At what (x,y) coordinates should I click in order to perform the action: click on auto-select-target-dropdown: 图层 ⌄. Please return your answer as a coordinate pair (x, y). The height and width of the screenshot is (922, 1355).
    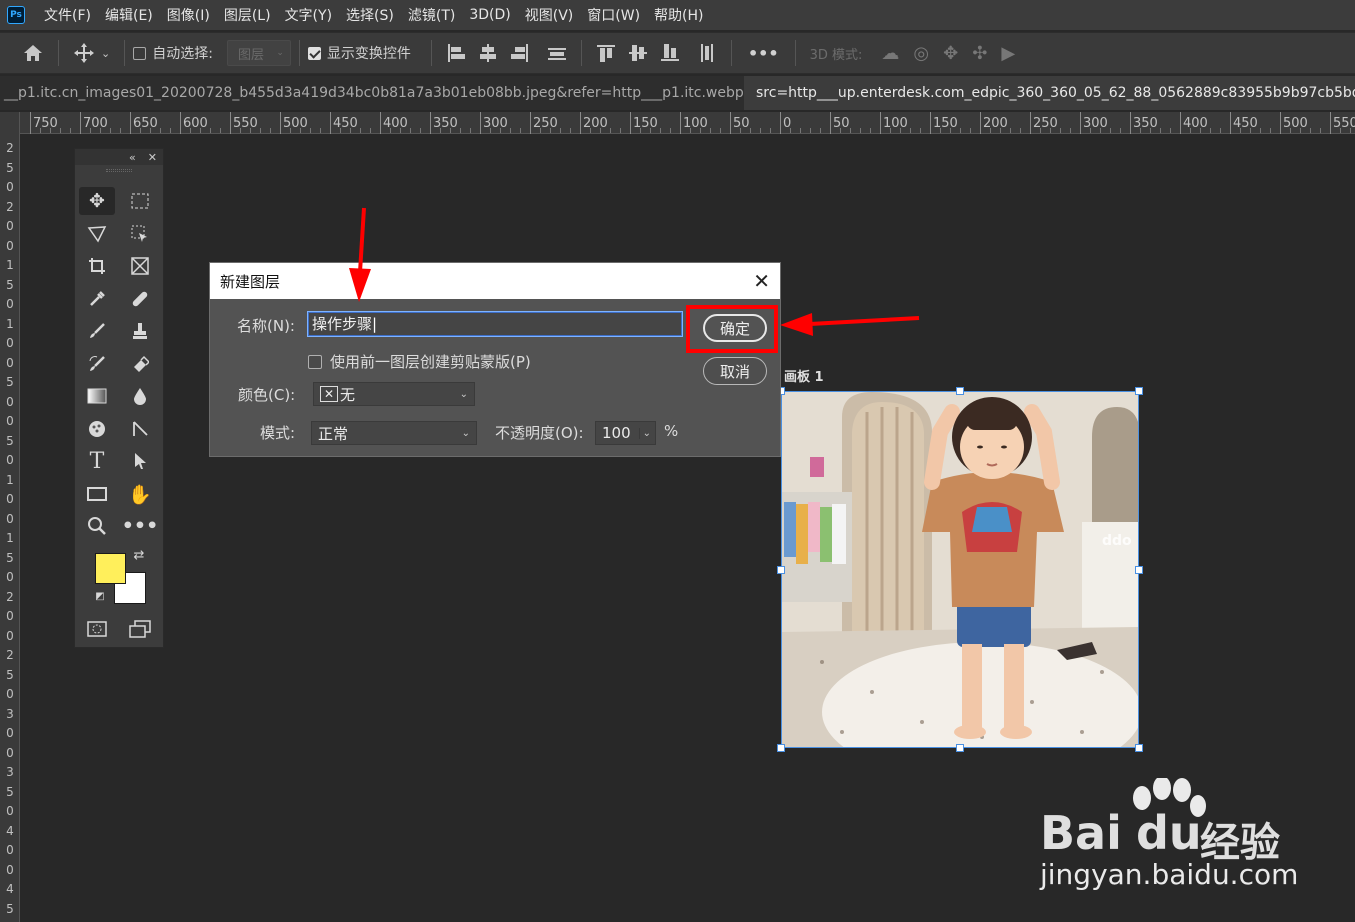
    Looking at the image, I should click on (258, 53).